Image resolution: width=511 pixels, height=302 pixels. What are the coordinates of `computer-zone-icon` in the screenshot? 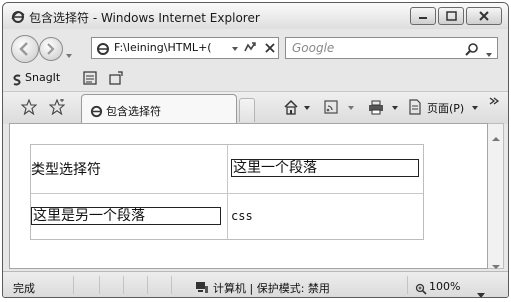 It's located at (202, 286).